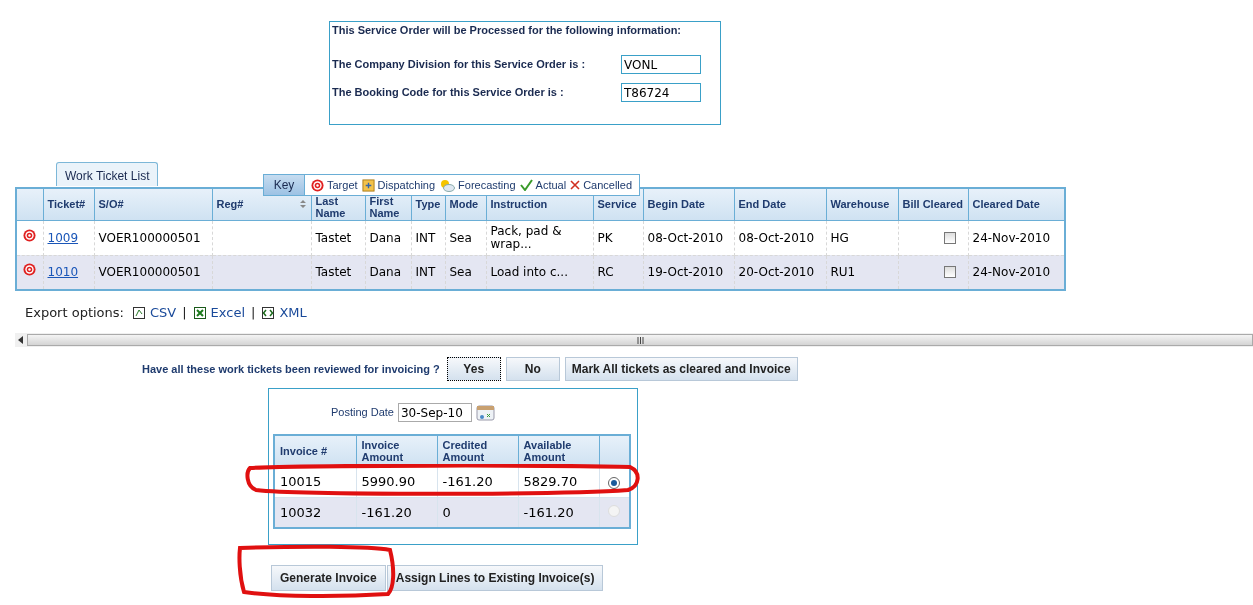 The width and height of the screenshot is (1253, 605). Describe the element at coordinates (448, 93) in the screenshot. I see `field-label: The Booking Code for this Service Order is :` at that location.